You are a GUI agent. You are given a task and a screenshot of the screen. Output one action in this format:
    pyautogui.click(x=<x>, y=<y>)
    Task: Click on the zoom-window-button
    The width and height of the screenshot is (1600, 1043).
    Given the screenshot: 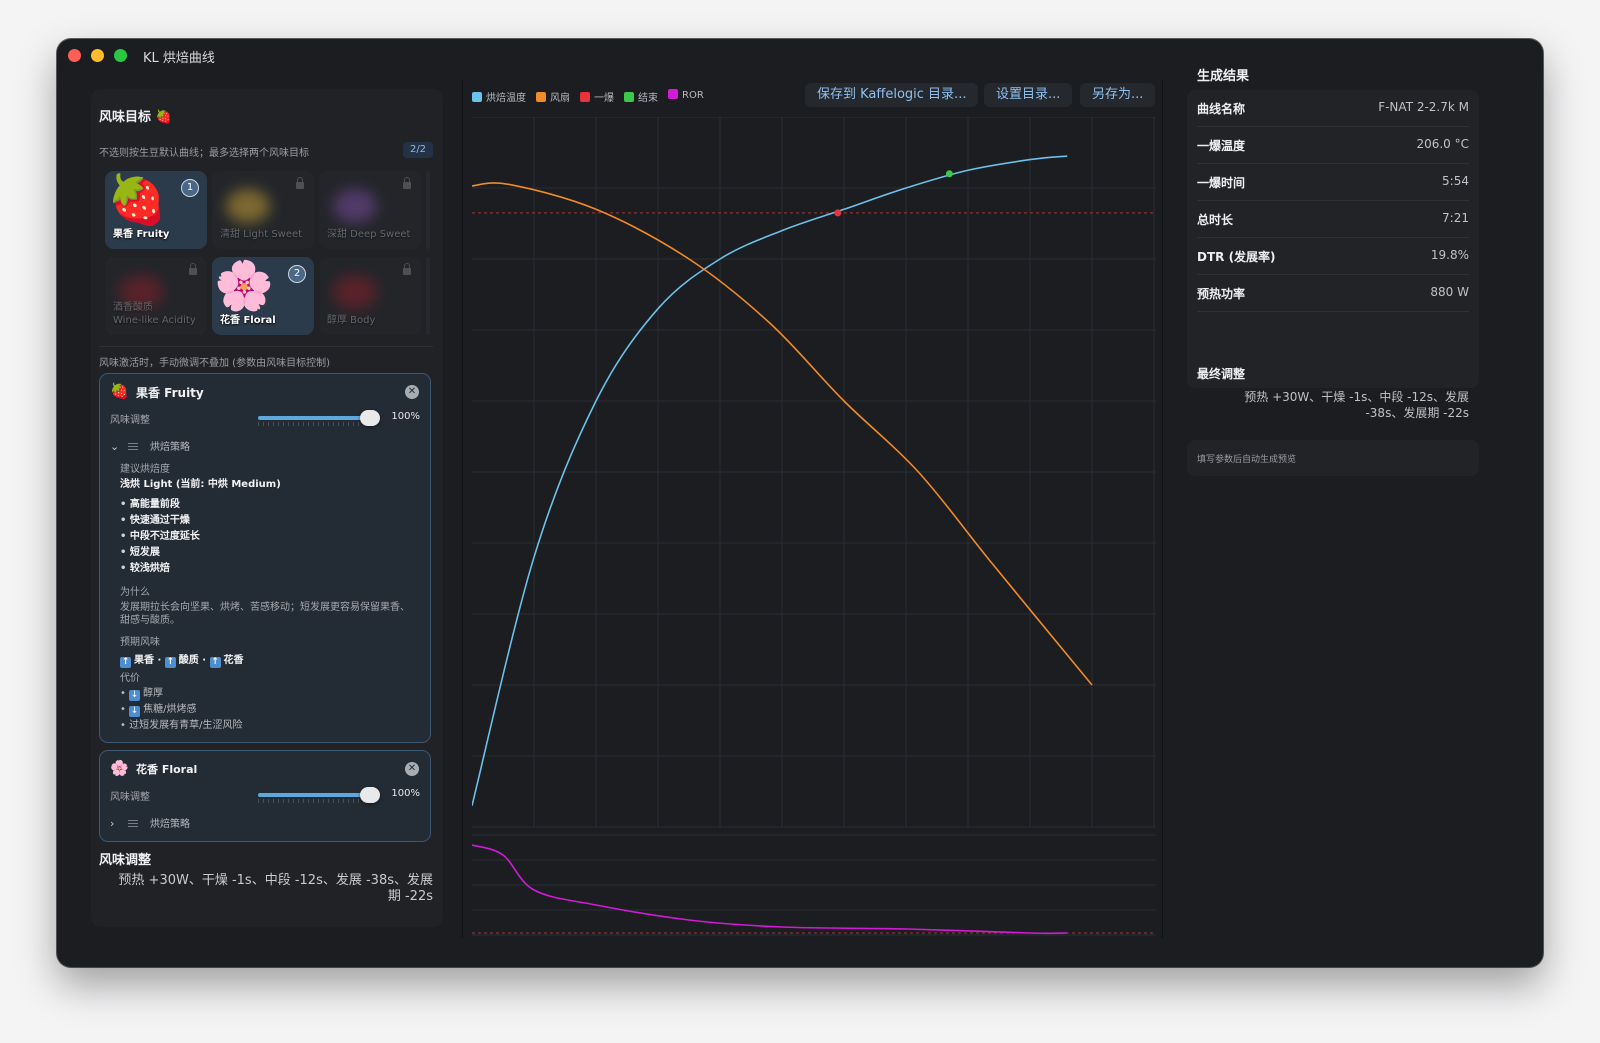 What is the action you would take?
    pyautogui.click(x=120, y=55)
    